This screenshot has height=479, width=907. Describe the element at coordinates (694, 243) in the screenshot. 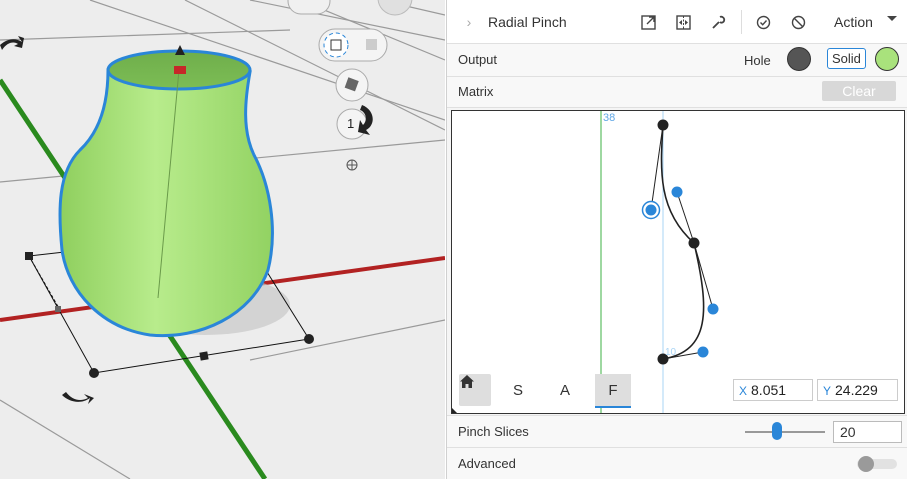

I see `anchor-point-middle` at that location.